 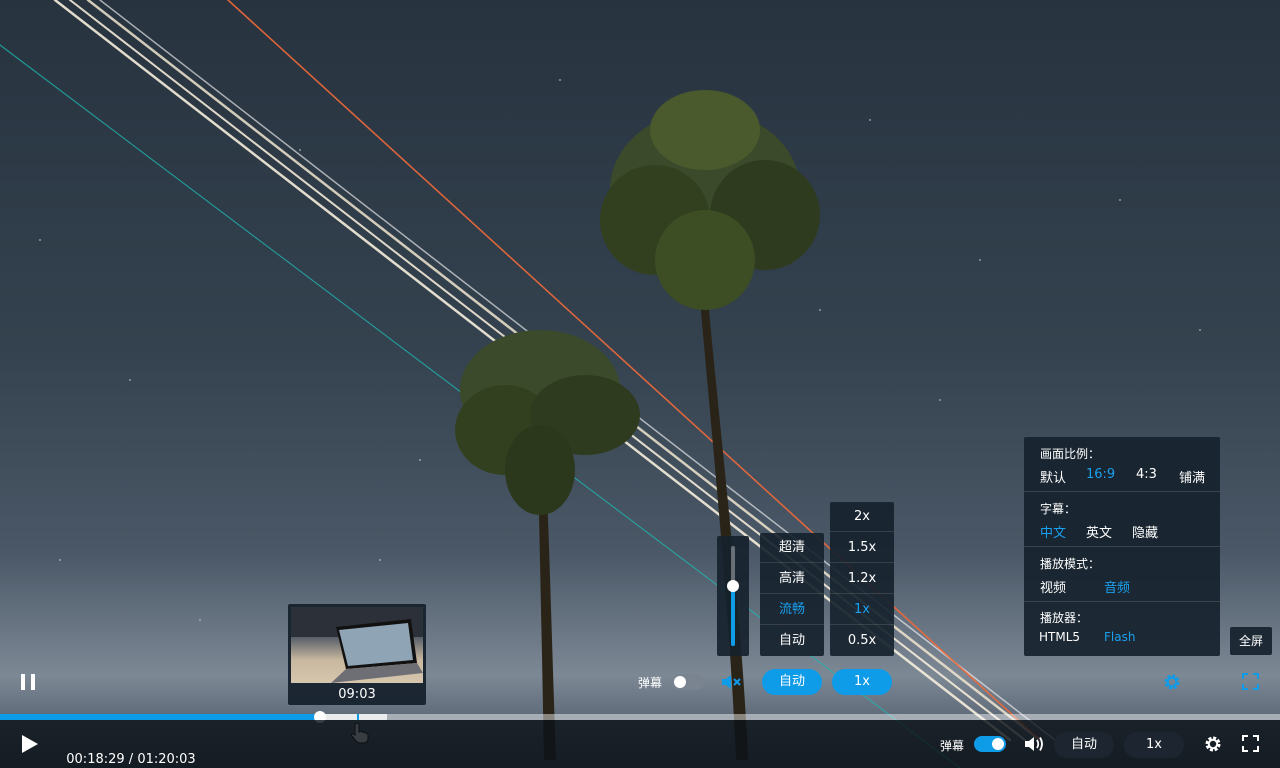 I want to click on speed-option: 0.5x, so click(x=862, y=641).